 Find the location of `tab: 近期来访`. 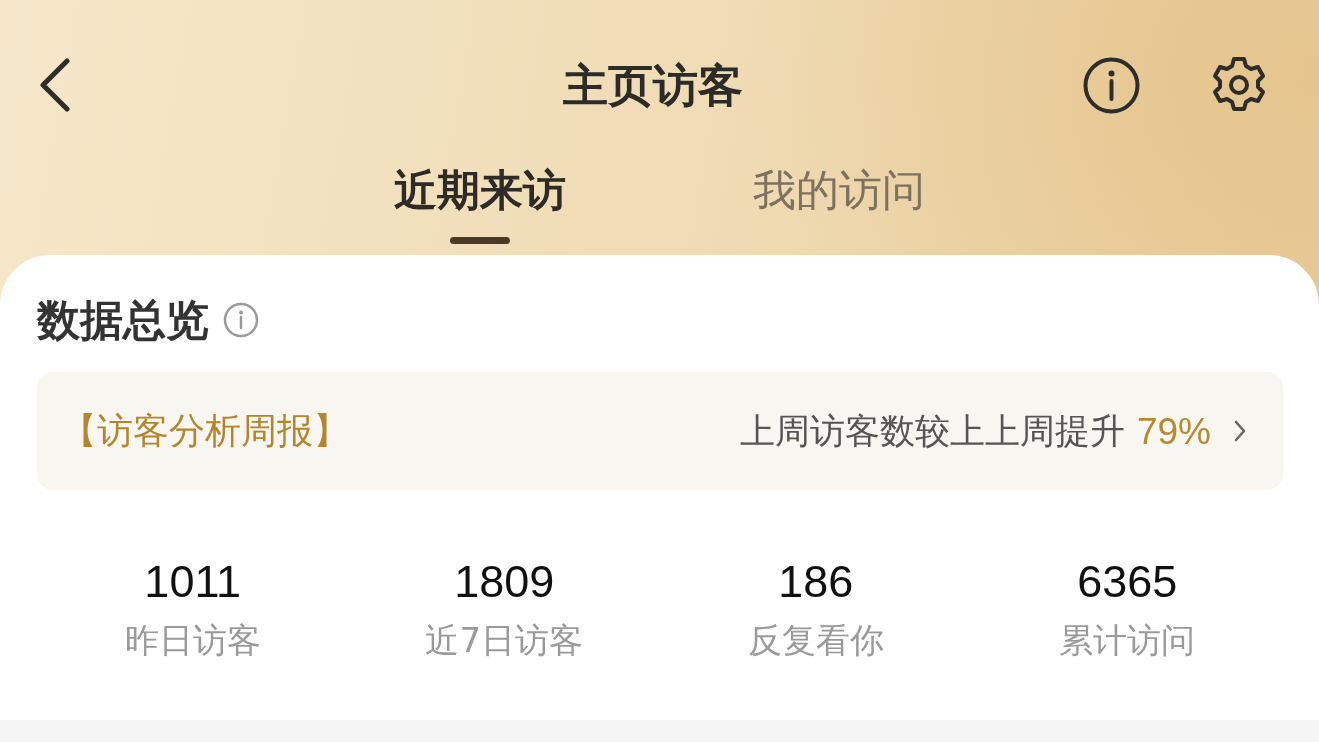

tab: 近期来访 is located at coordinates (480, 202).